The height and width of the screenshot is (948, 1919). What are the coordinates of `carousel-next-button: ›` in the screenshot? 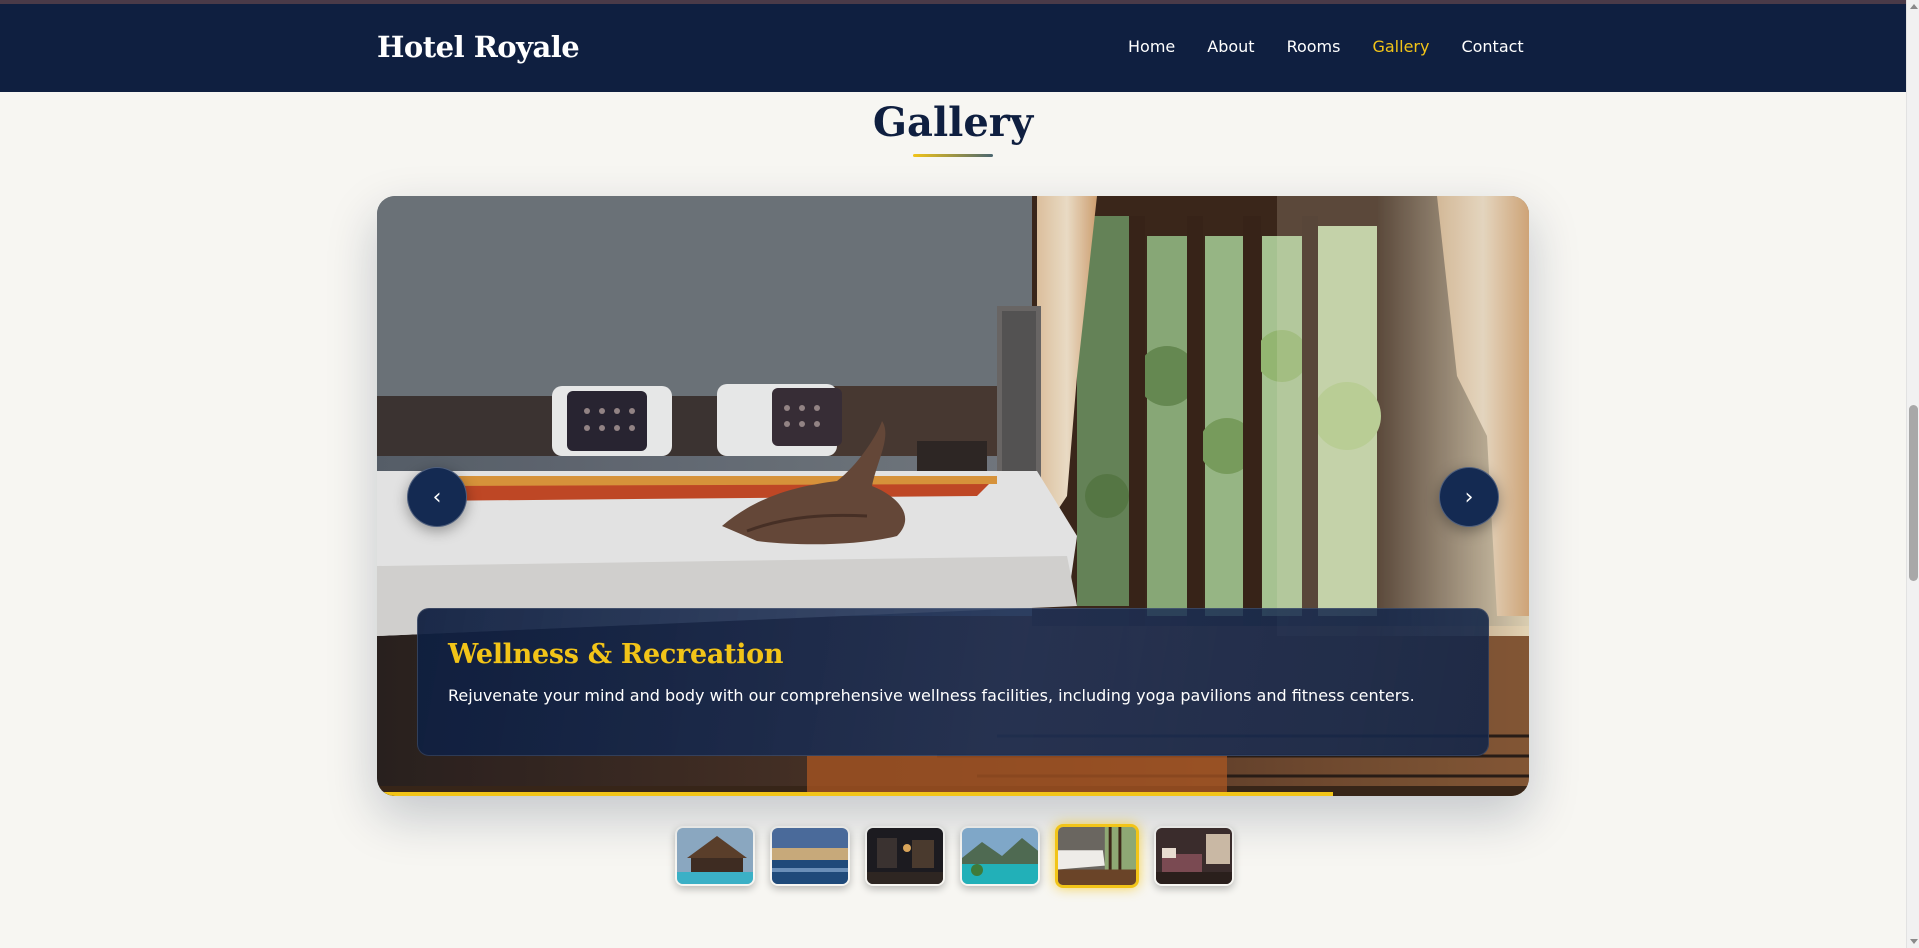 It's located at (1469, 497).